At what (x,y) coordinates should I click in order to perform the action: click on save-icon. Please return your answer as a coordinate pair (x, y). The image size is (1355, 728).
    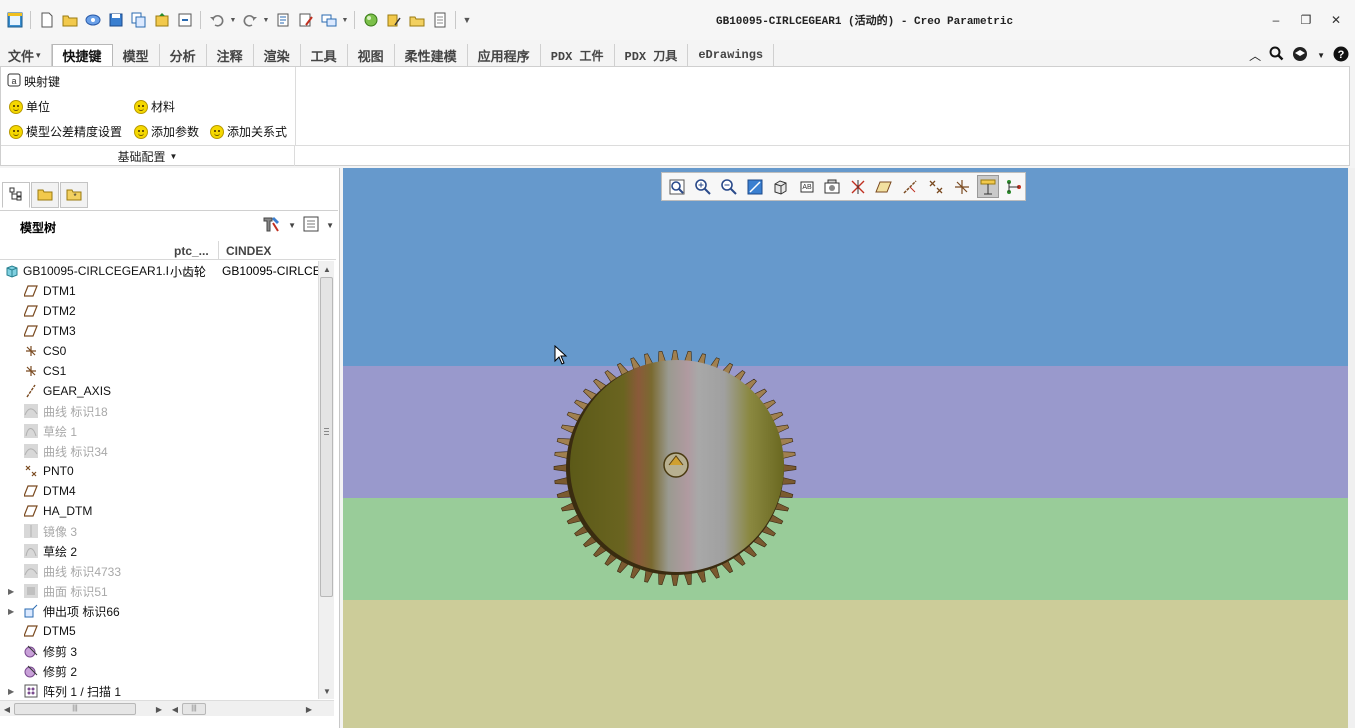
    Looking at the image, I should click on (115, 20).